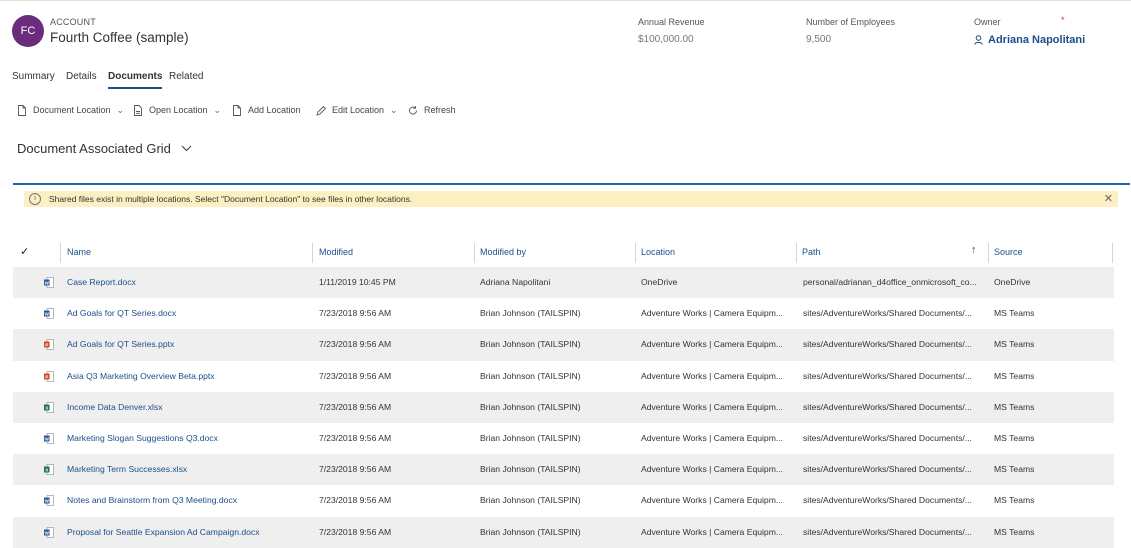 Image resolution: width=1131 pixels, height=548 pixels. Describe the element at coordinates (46, 407) in the screenshot. I see `svg-text: X` at that location.